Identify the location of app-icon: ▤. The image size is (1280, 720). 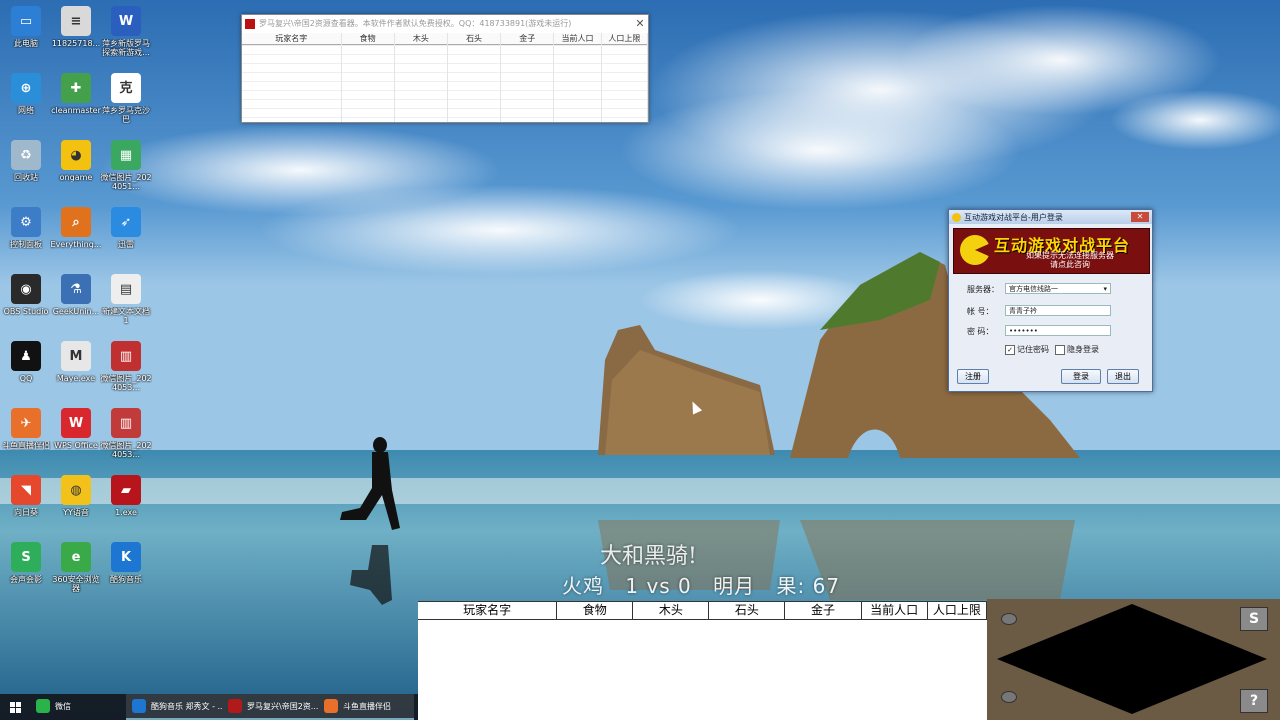
(126, 289).